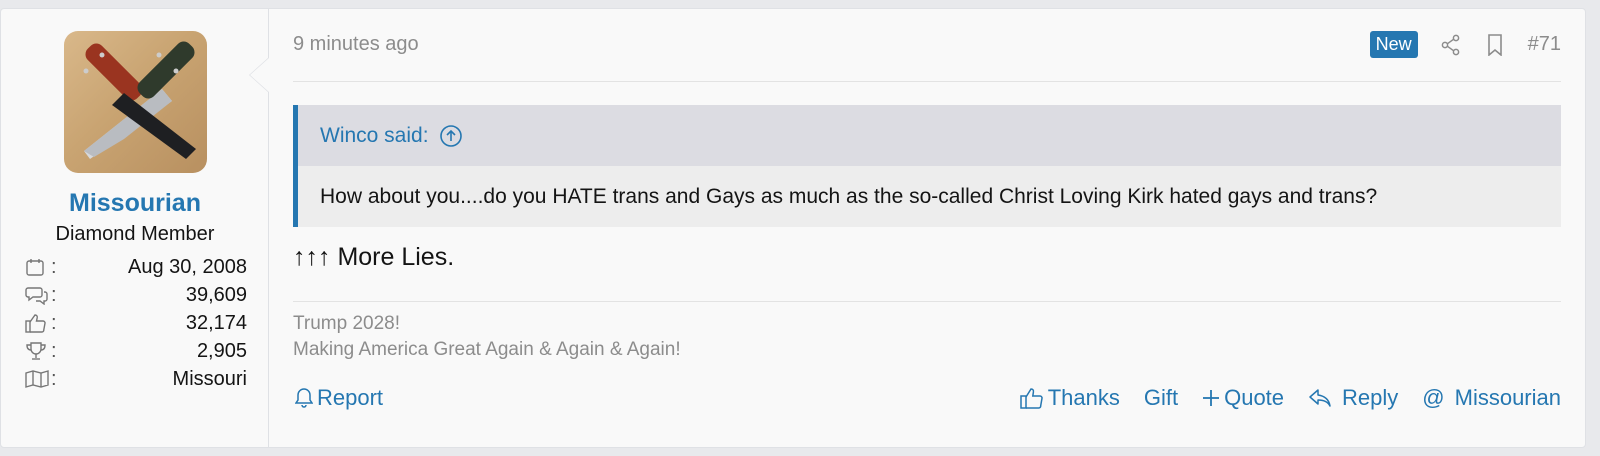  What do you see at coordinates (209, 378) in the screenshot?
I see `stat-value: Missouri` at bounding box center [209, 378].